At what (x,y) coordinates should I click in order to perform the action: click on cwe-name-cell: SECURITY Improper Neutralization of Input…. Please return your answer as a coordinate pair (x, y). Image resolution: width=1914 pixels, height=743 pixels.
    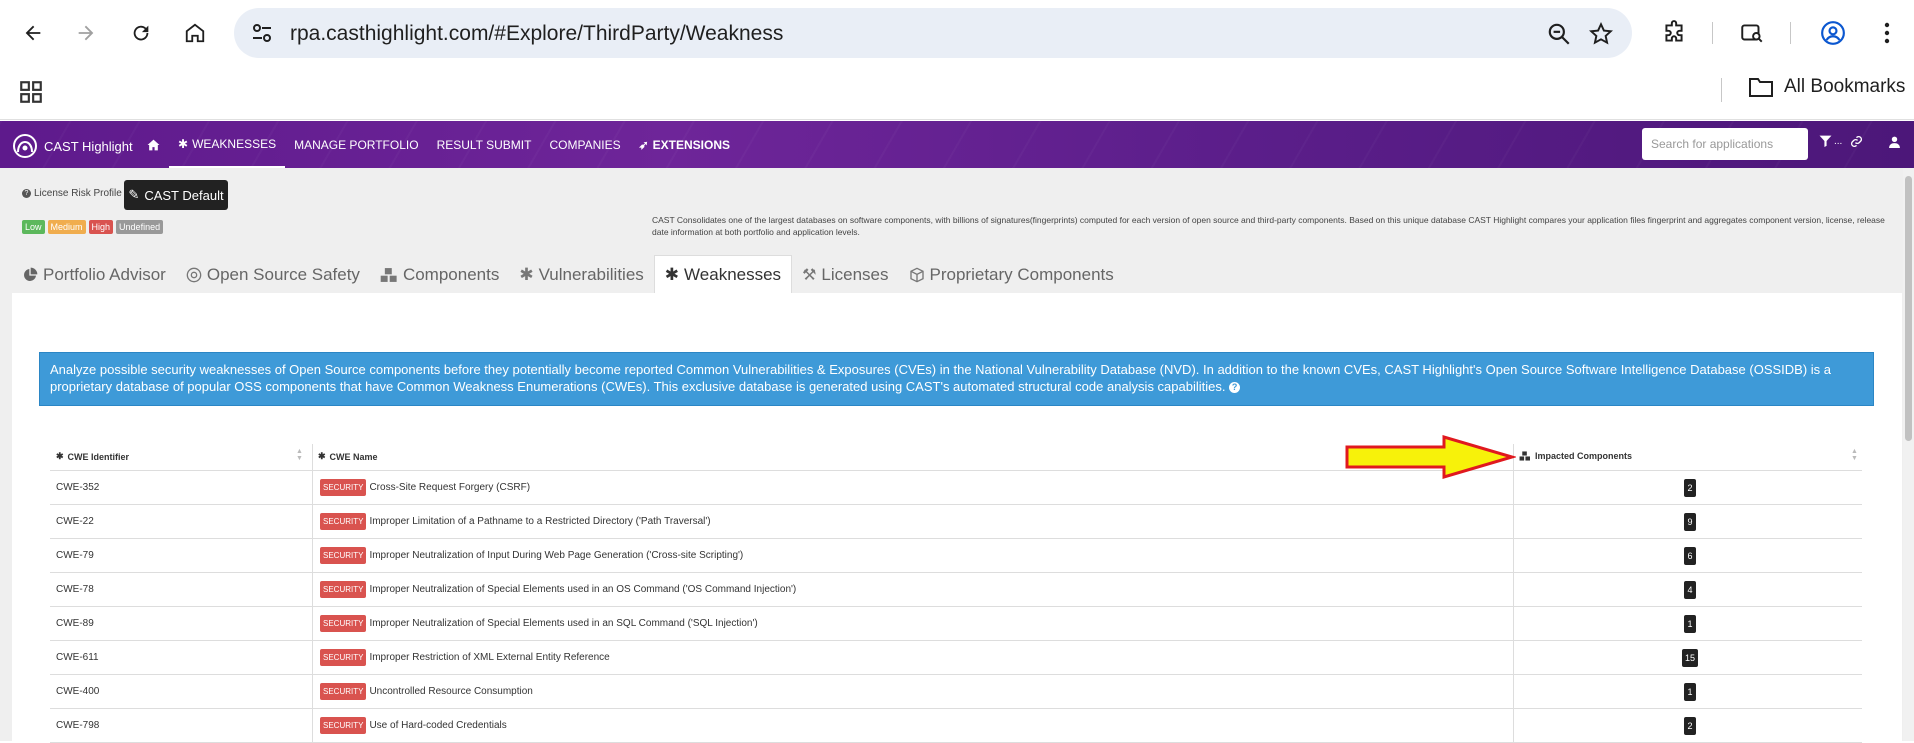
    Looking at the image, I should click on (531, 555).